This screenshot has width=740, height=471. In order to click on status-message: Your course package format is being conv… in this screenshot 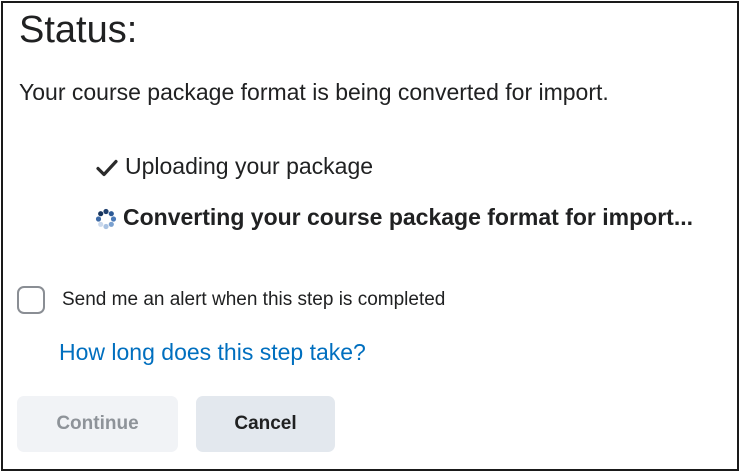, I will do `click(314, 92)`.